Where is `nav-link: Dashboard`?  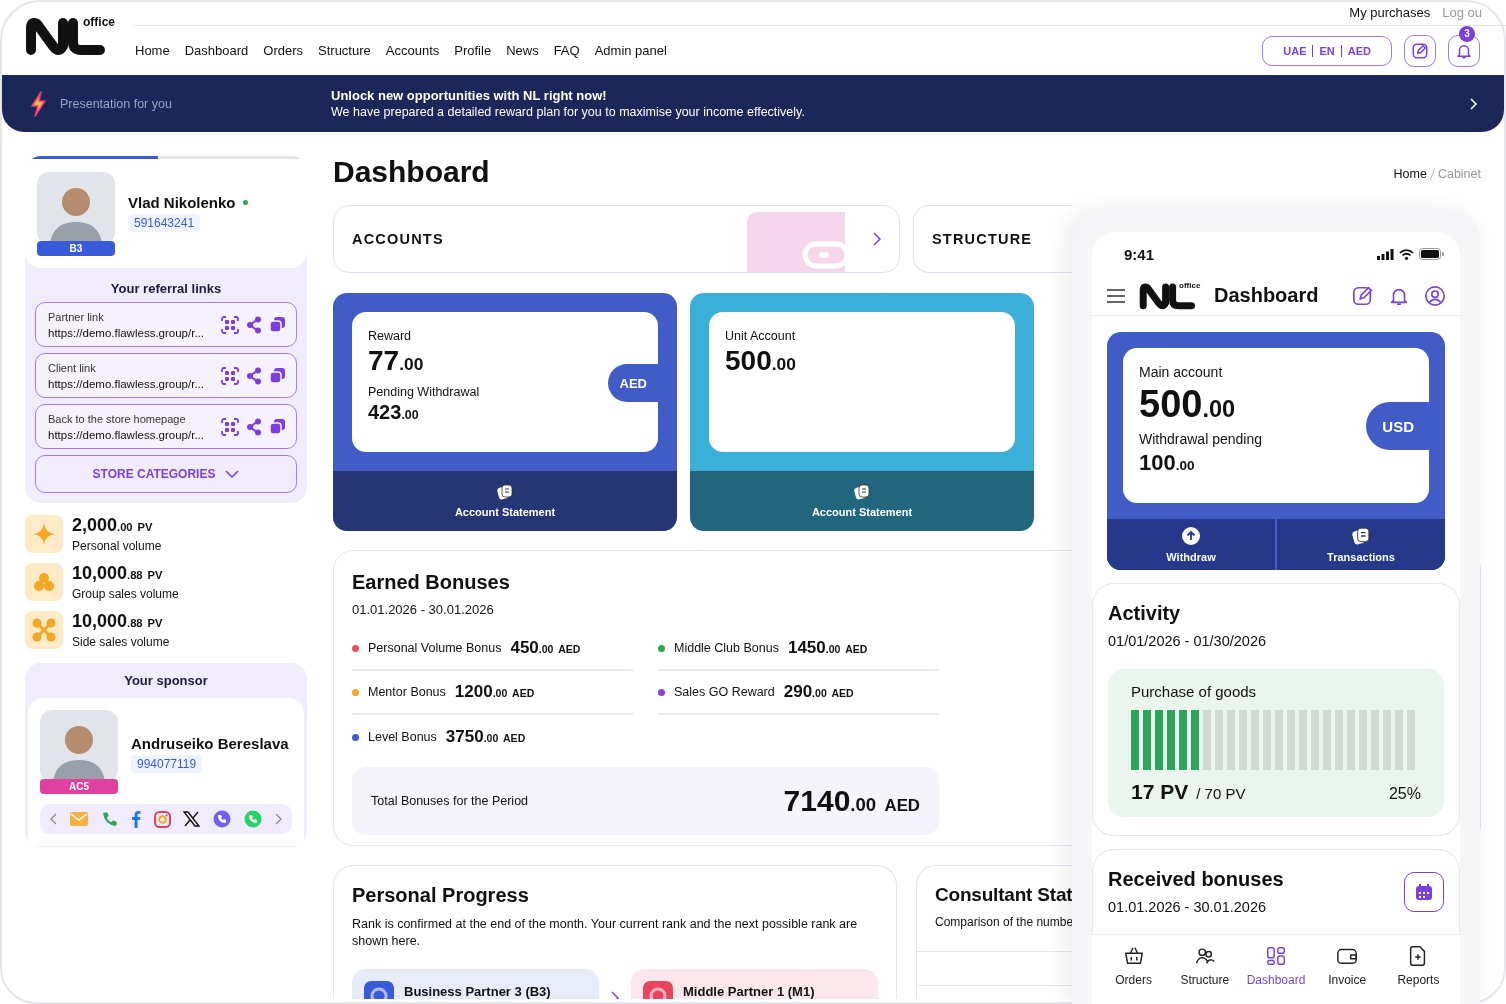
nav-link: Dashboard is located at coordinates (216, 50).